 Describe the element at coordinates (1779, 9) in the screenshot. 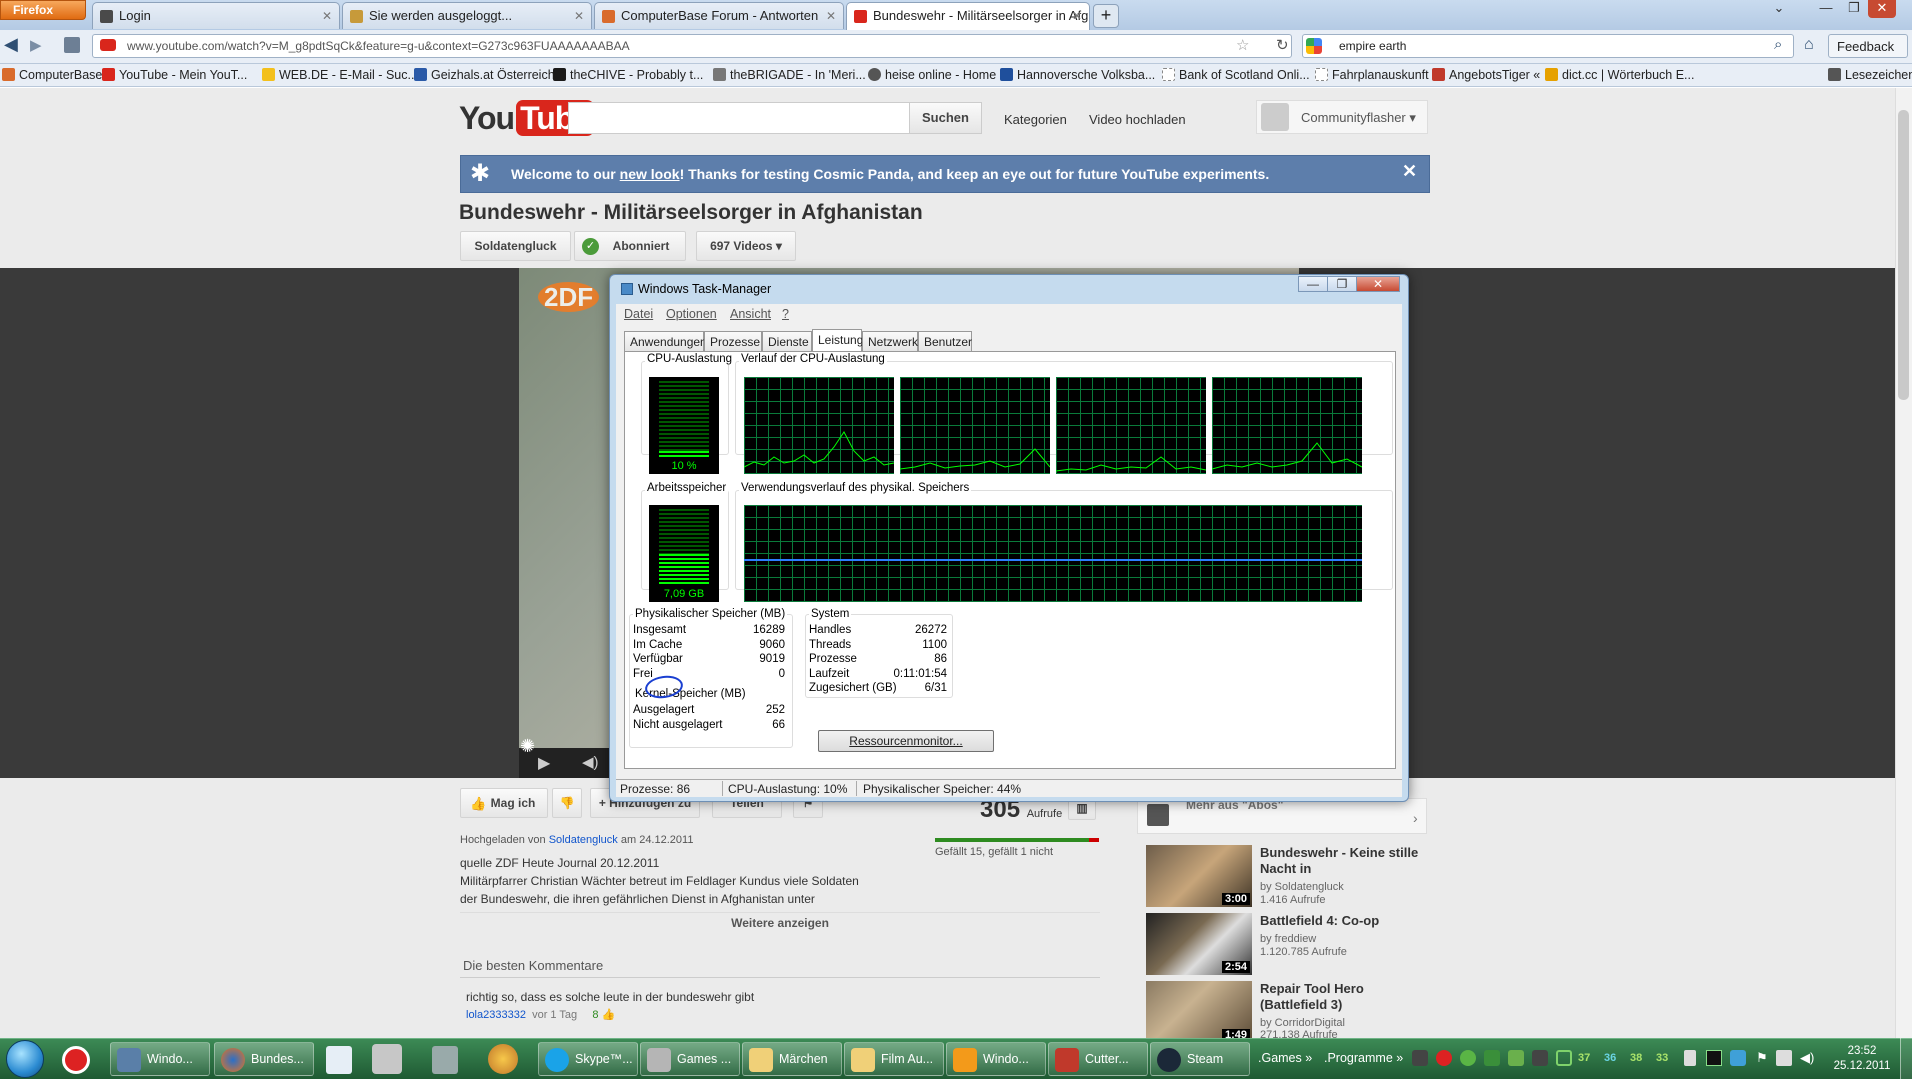

I see `tab-list-icon: ⌄` at that location.